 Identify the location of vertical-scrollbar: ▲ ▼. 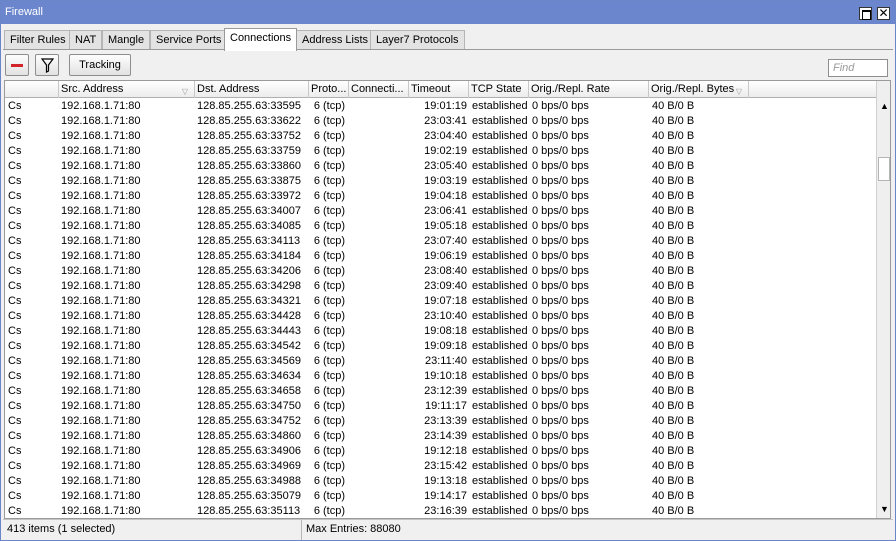
(883, 299).